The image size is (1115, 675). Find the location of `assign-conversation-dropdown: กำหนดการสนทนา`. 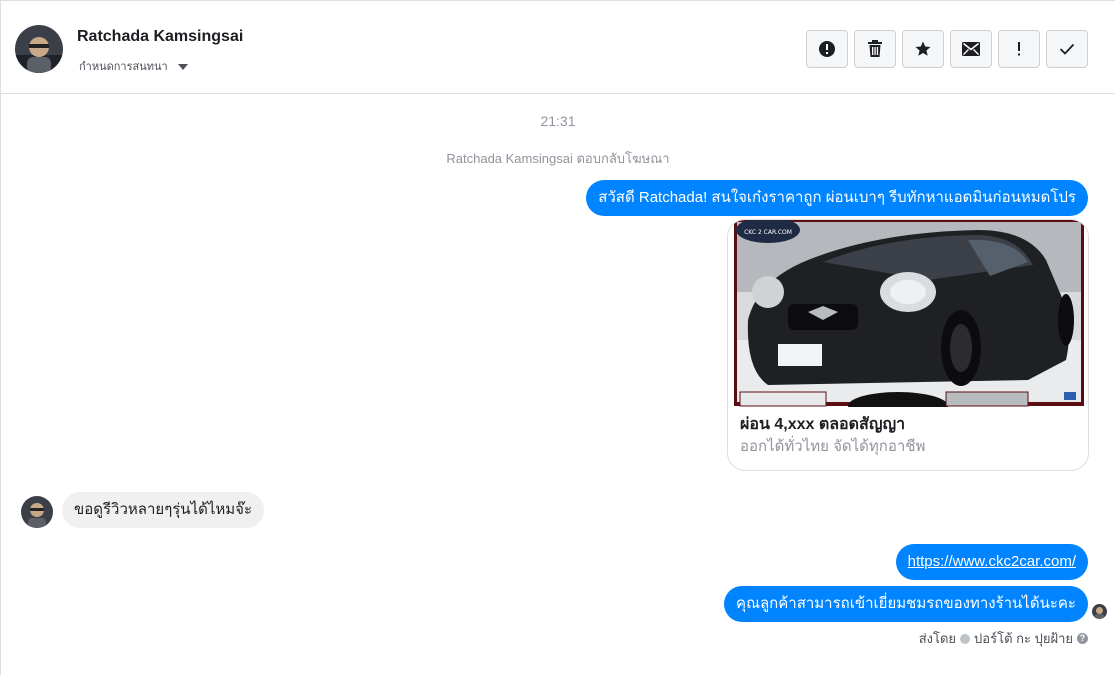

assign-conversation-dropdown: กำหนดการสนทนา is located at coordinates (133, 66).